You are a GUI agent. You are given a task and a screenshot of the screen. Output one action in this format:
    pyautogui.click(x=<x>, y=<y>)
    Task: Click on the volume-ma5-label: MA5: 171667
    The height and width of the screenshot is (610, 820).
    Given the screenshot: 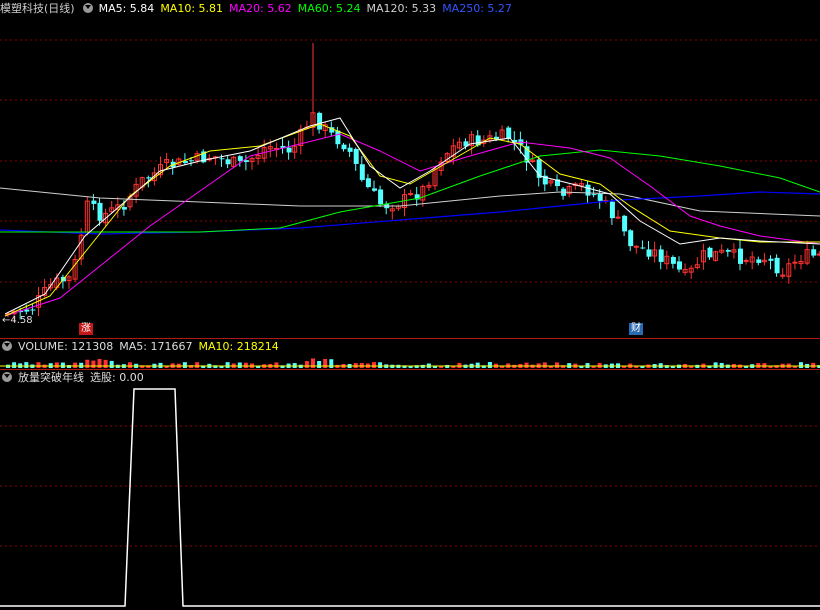 What is the action you would take?
    pyautogui.click(x=156, y=346)
    